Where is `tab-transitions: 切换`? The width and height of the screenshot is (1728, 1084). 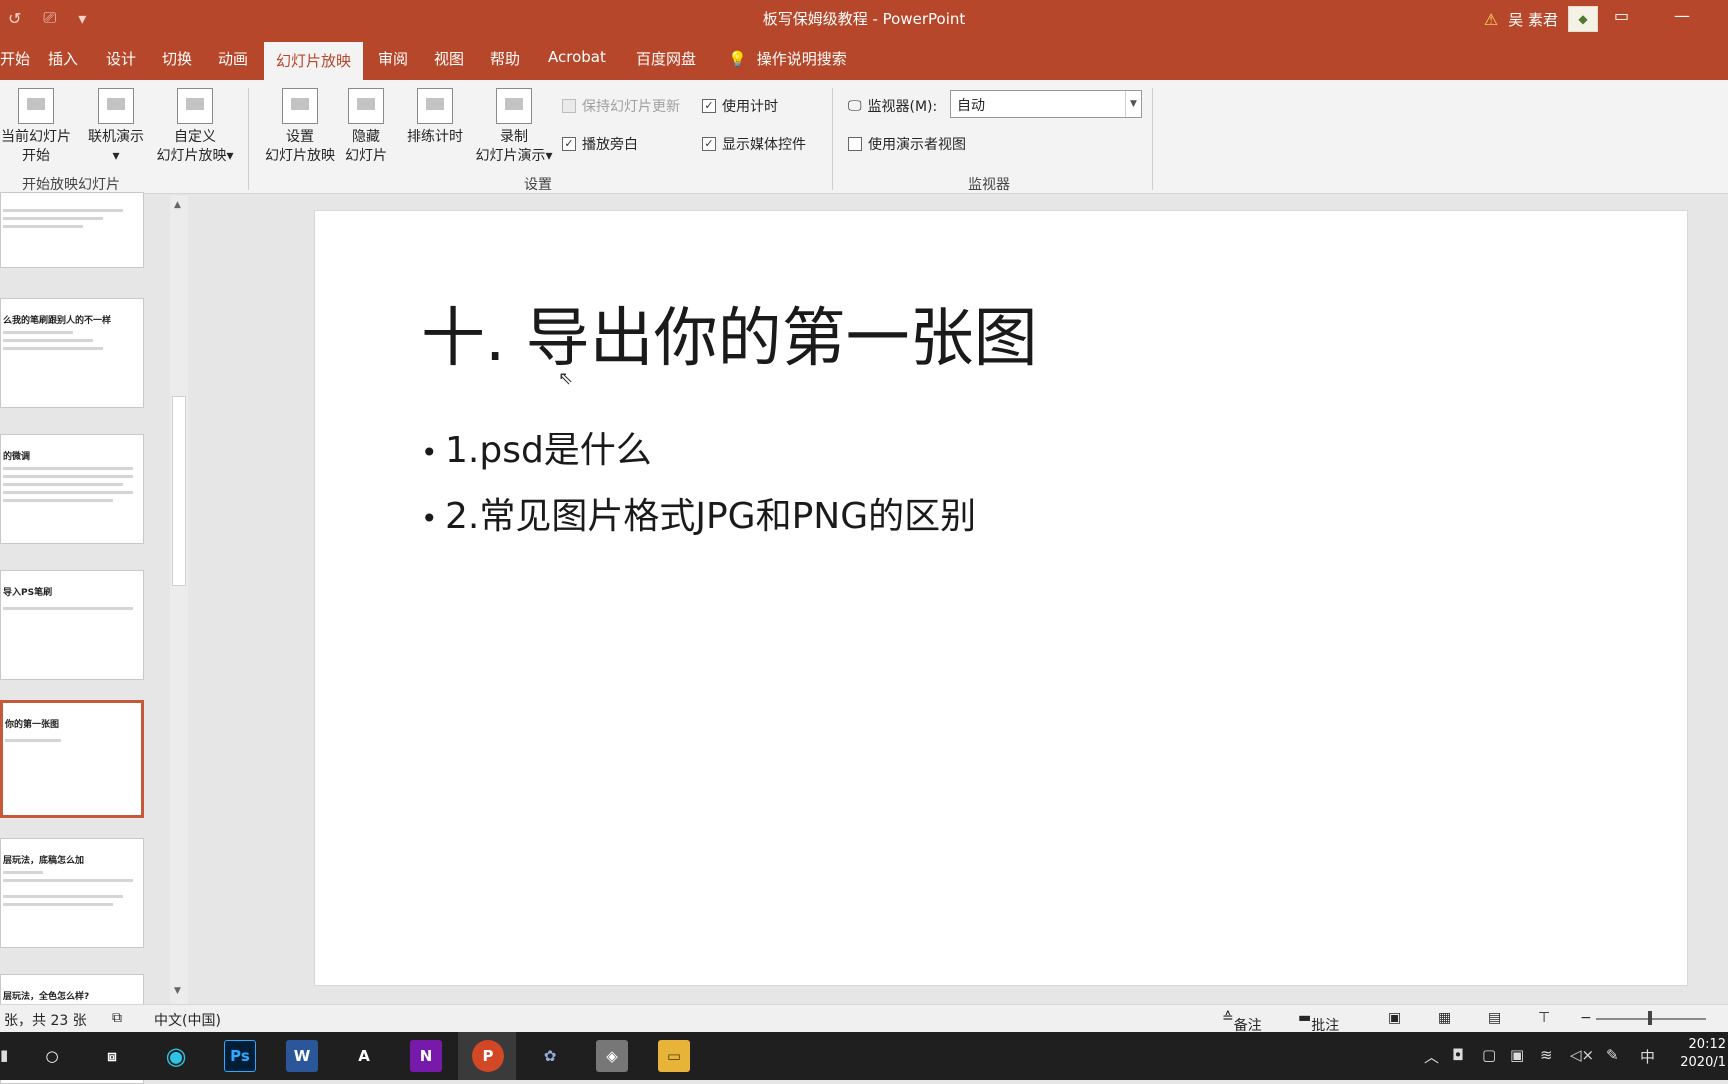 tab-transitions: 切换 is located at coordinates (177, 58).